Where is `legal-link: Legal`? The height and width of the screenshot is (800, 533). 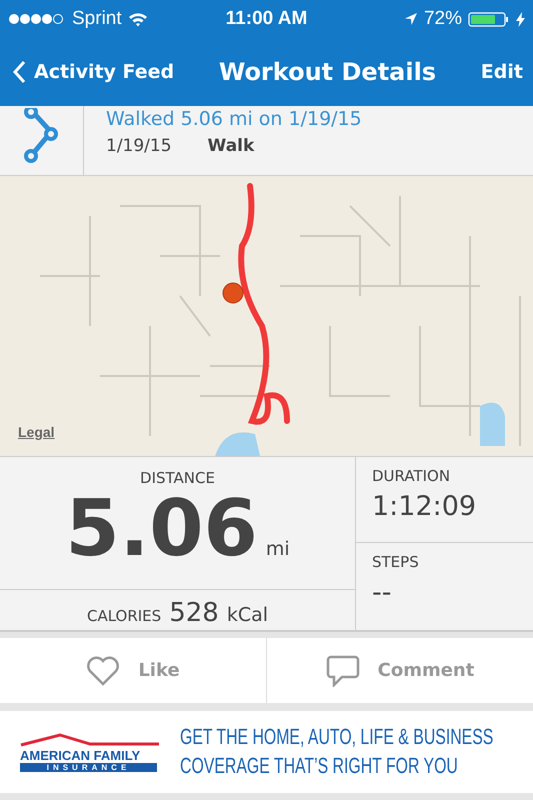
legal-link: Legal is located at coordinates (36, 432).